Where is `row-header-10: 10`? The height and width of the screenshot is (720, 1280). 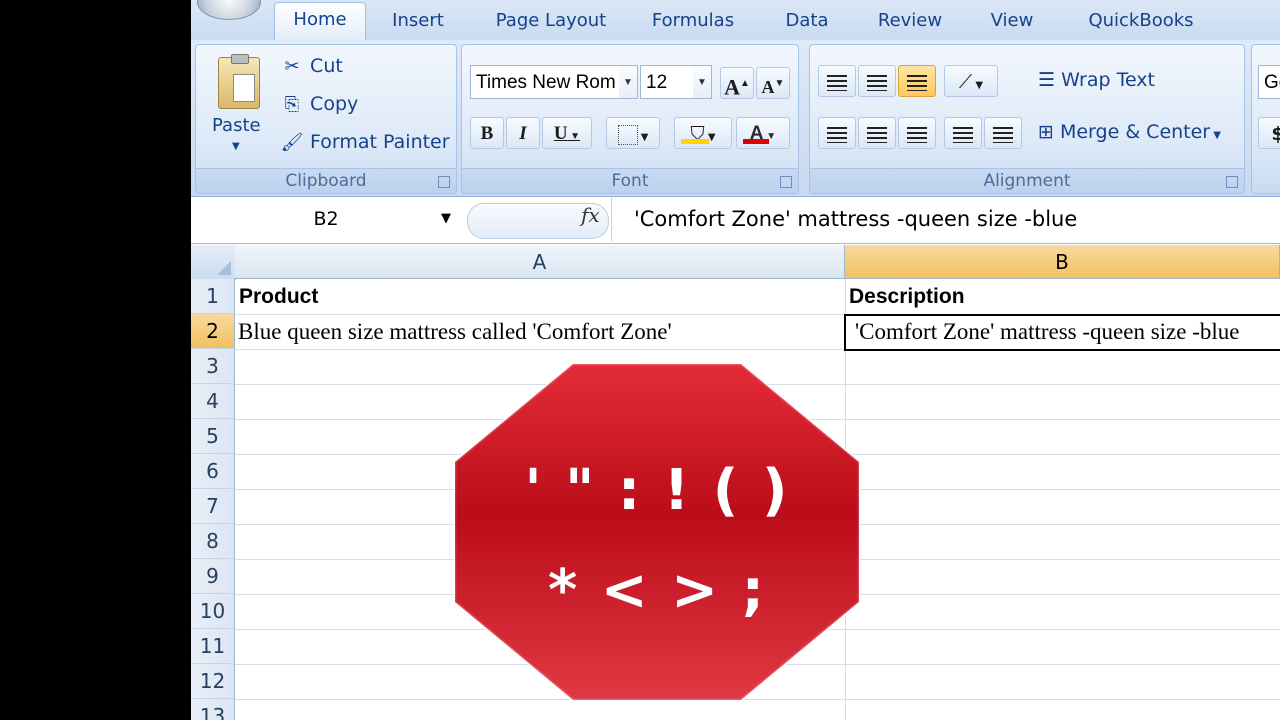 row-header-10: 10 is located at coordinates (213, 611).